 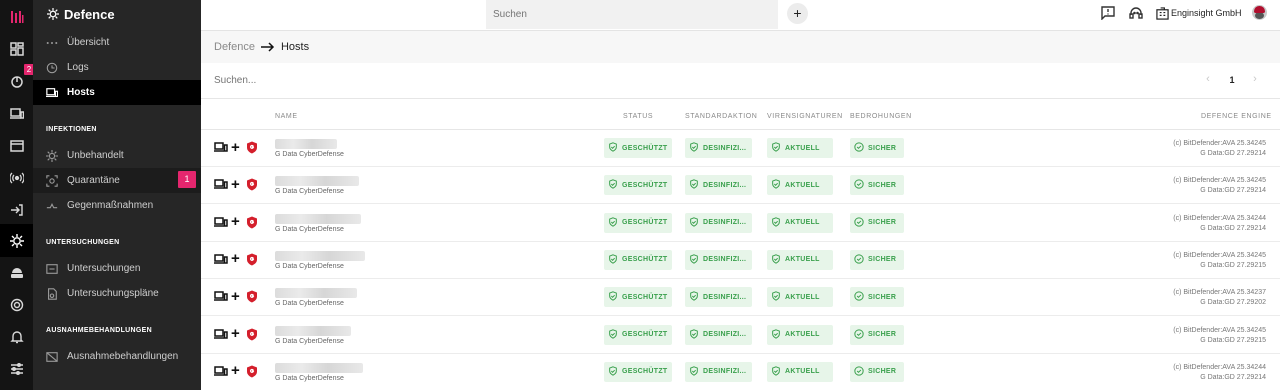 I want to click on host-product: G Data CyberDefense, so click(x=309, y=229).